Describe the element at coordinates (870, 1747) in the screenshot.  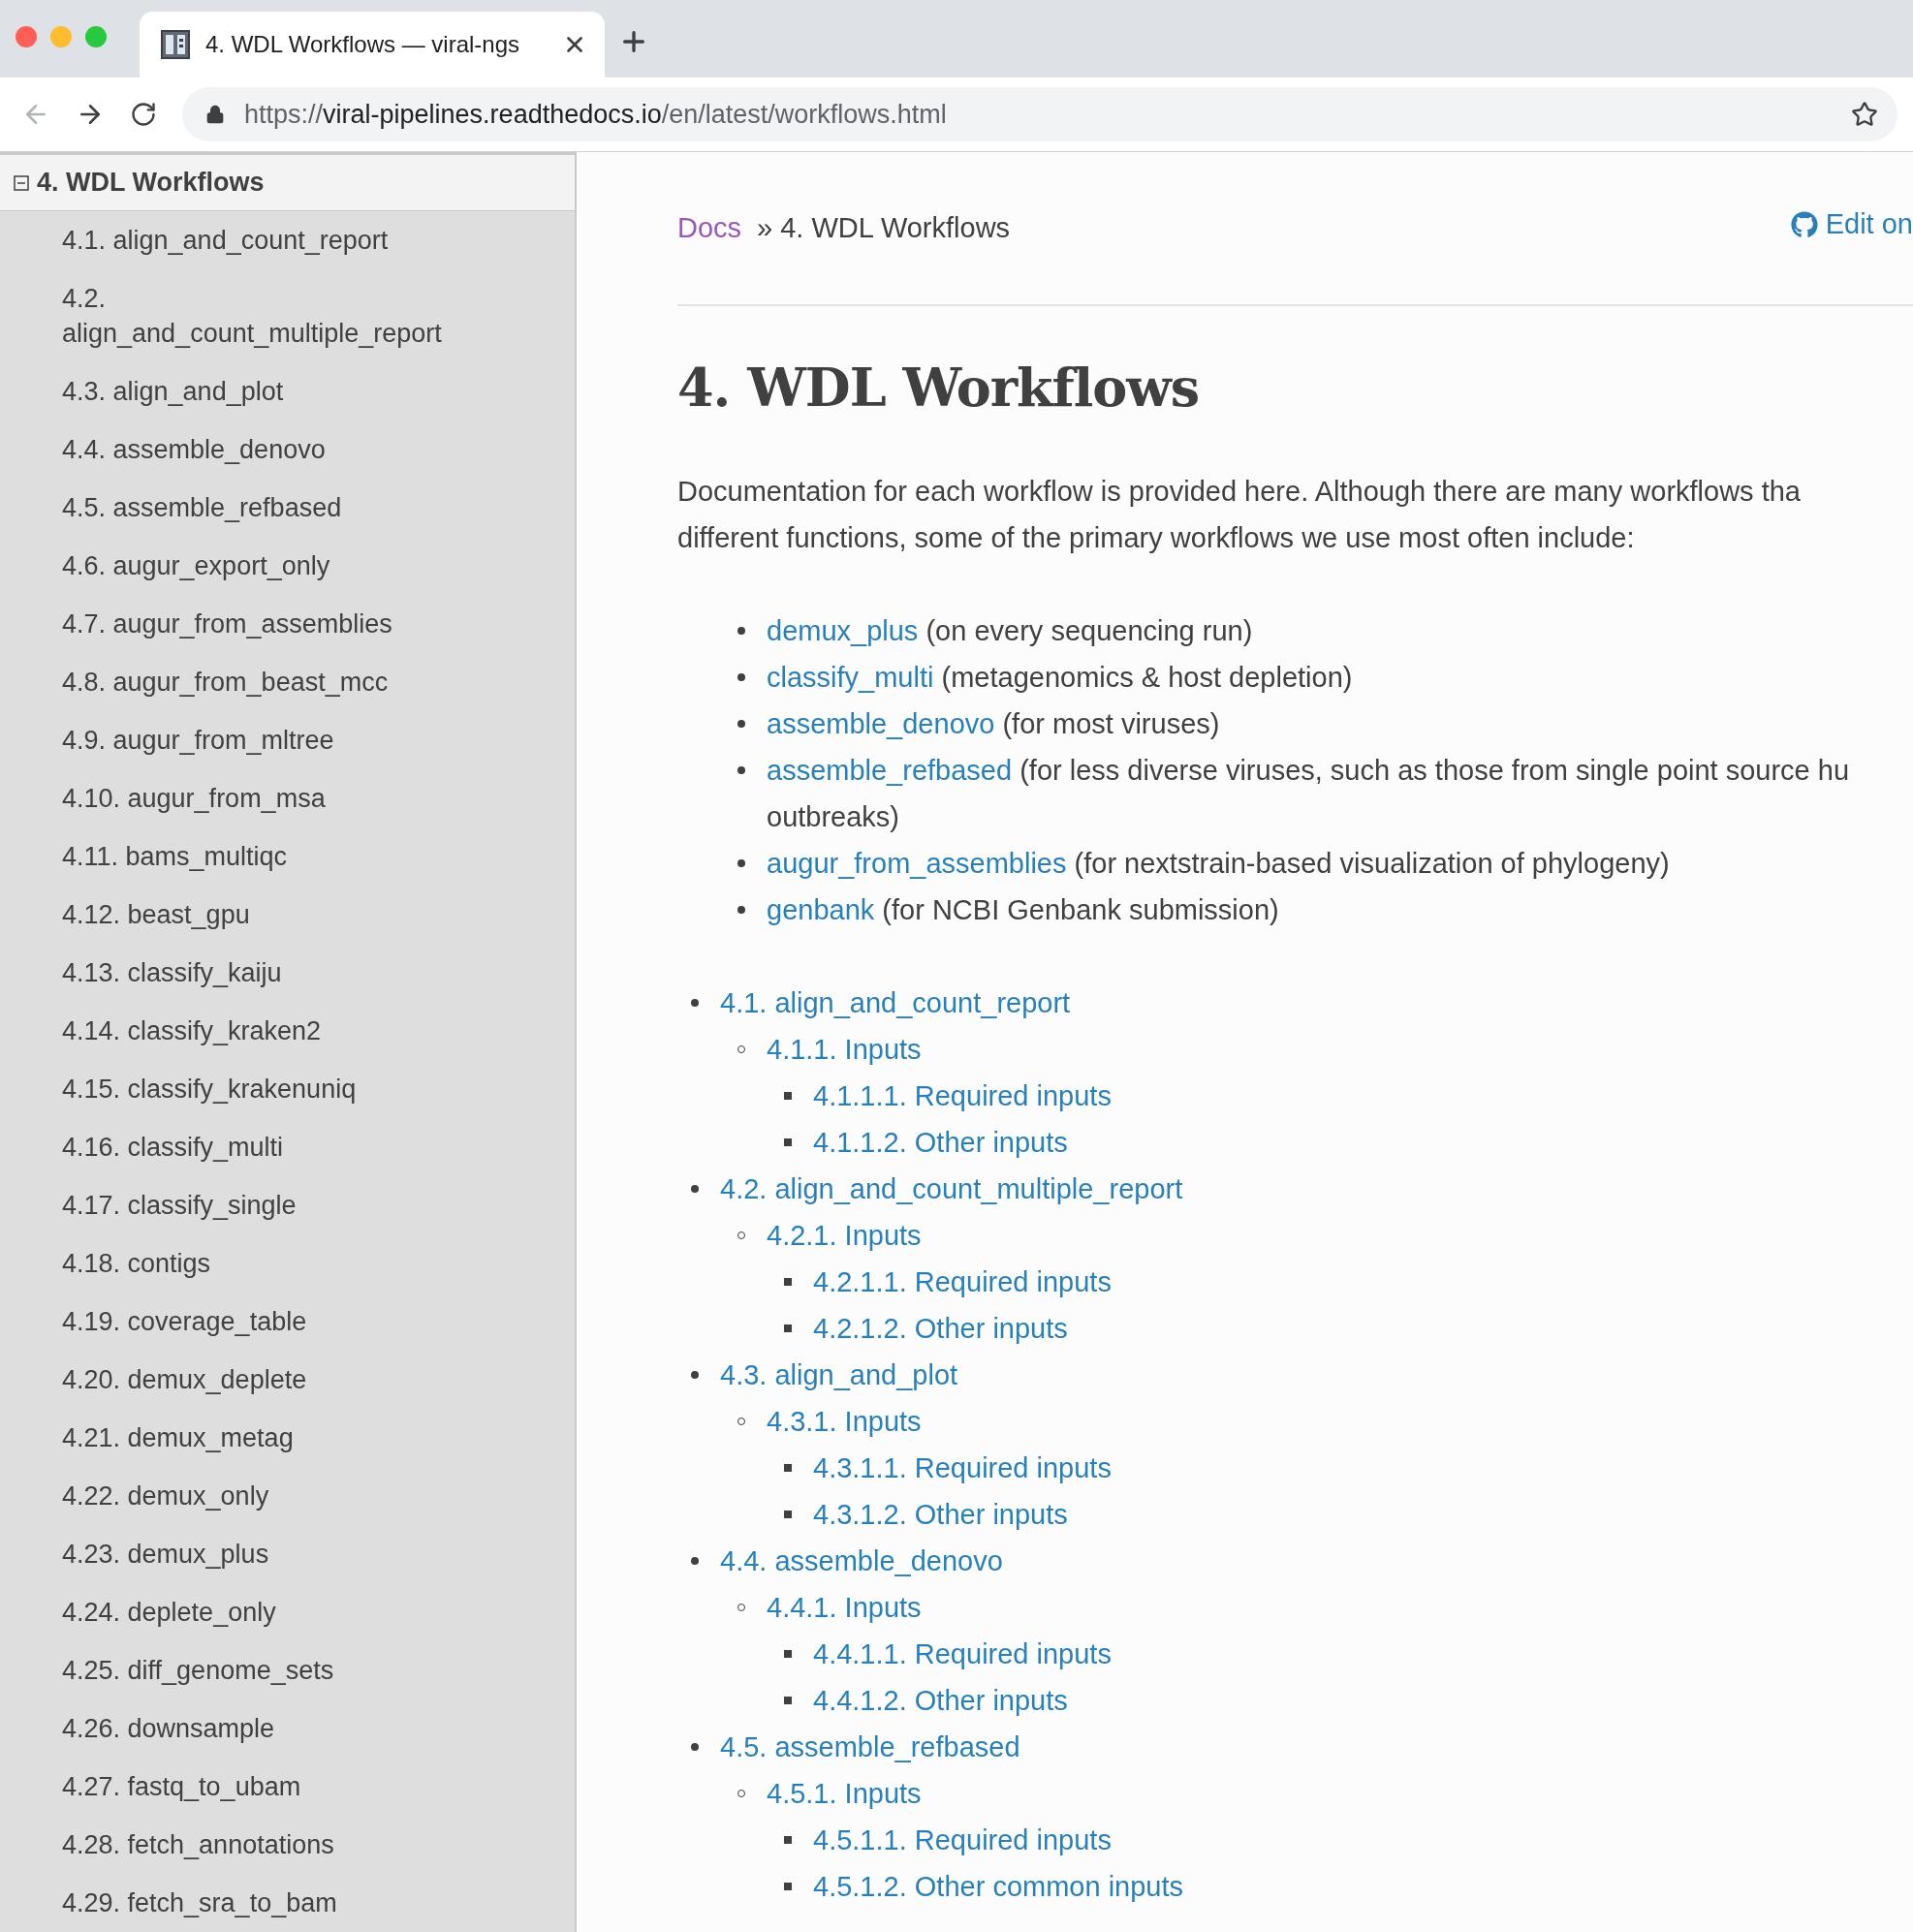
I see `toc-link: 4.5. assemble_refbased` at that location.